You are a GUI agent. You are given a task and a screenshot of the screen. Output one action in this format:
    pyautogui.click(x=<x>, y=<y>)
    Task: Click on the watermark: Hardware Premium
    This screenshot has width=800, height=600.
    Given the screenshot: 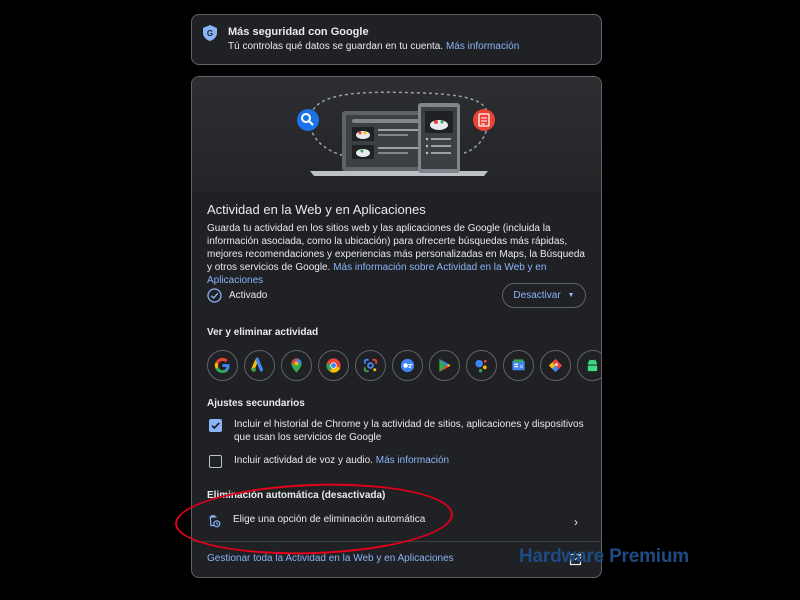 What is the action you would take?
    pyautogui.click(x=604, y=556)
    